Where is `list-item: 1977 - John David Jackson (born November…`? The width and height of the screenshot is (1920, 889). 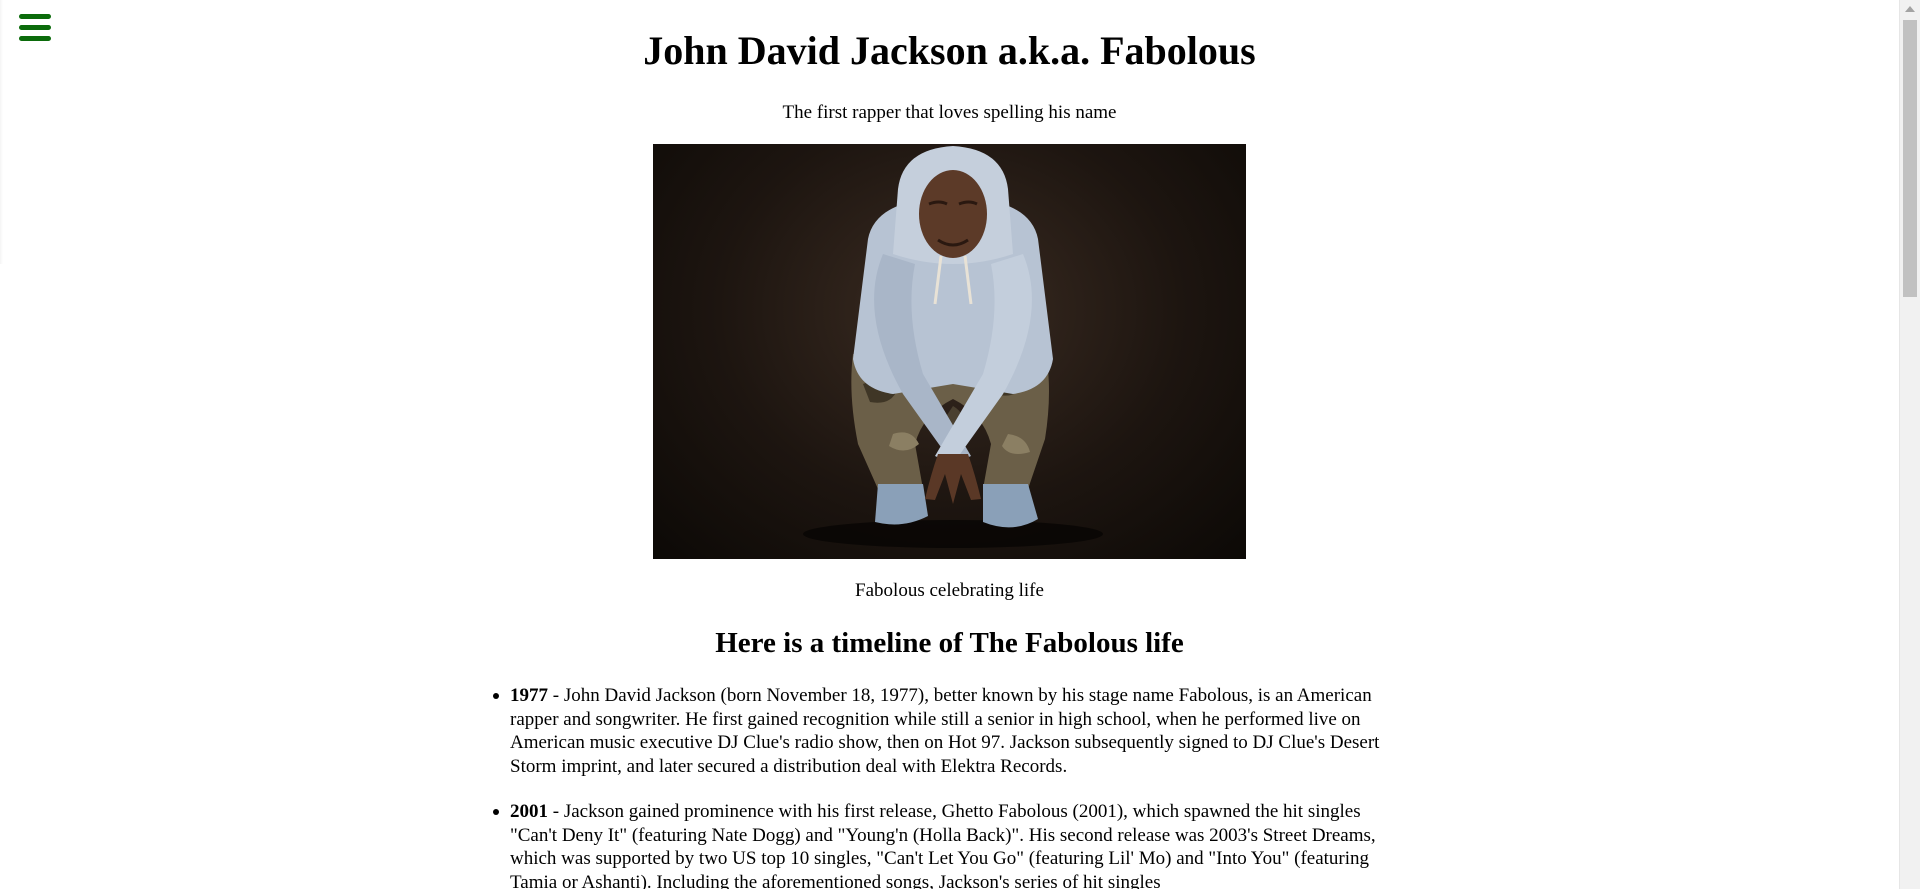 list-item: 1977 - John David Jackson (born November… is located at coordinates (941, 731).